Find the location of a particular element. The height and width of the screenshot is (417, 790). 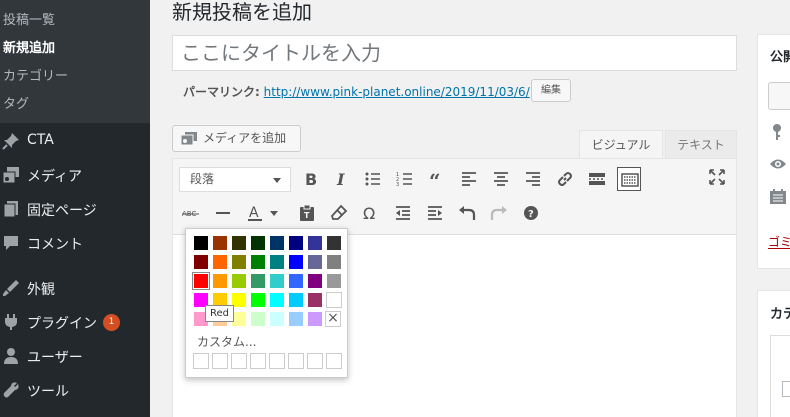

edit-permalink-button: 編集 is located at coordinates (551, 90).